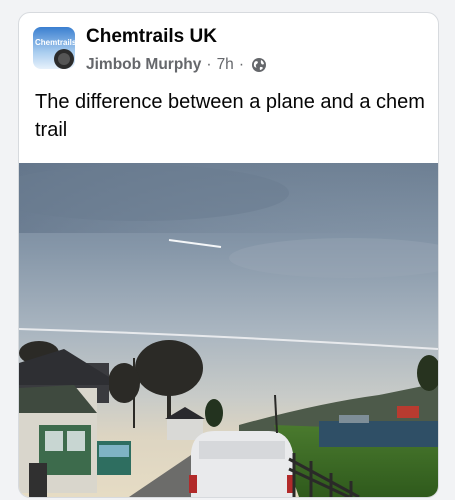 Image resolution: width=455 pixels, height=500 pixels. I want to click on group-avatar-label: Chemtrails, so click(55, 42).